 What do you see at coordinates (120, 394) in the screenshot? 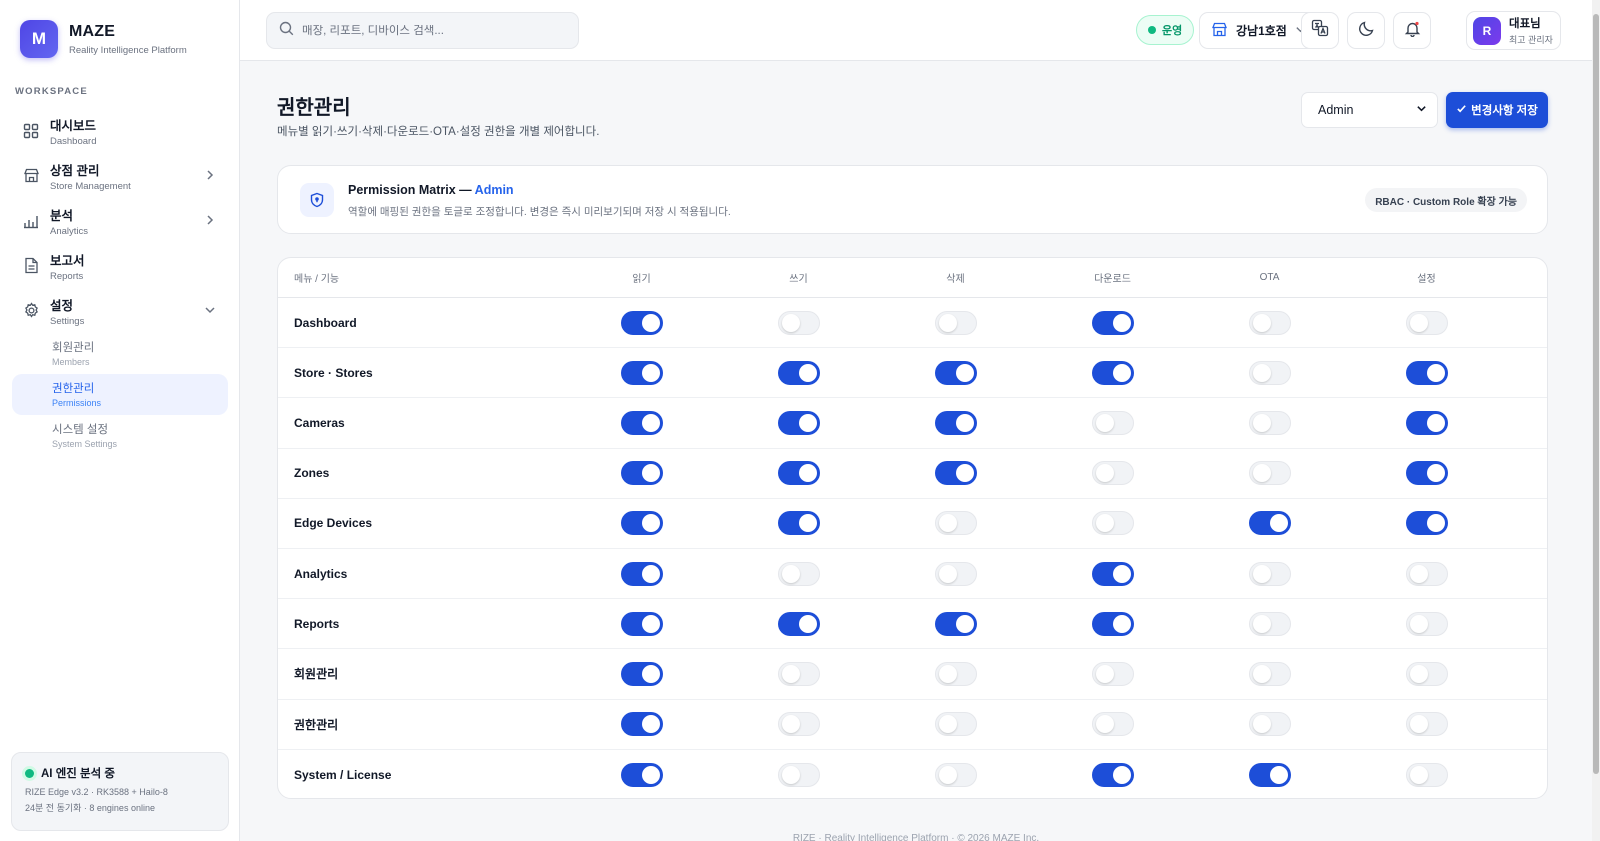
I see `sidebar-subitem-permissions: 권한관리 Permissions` at bounding box center [120, 394].